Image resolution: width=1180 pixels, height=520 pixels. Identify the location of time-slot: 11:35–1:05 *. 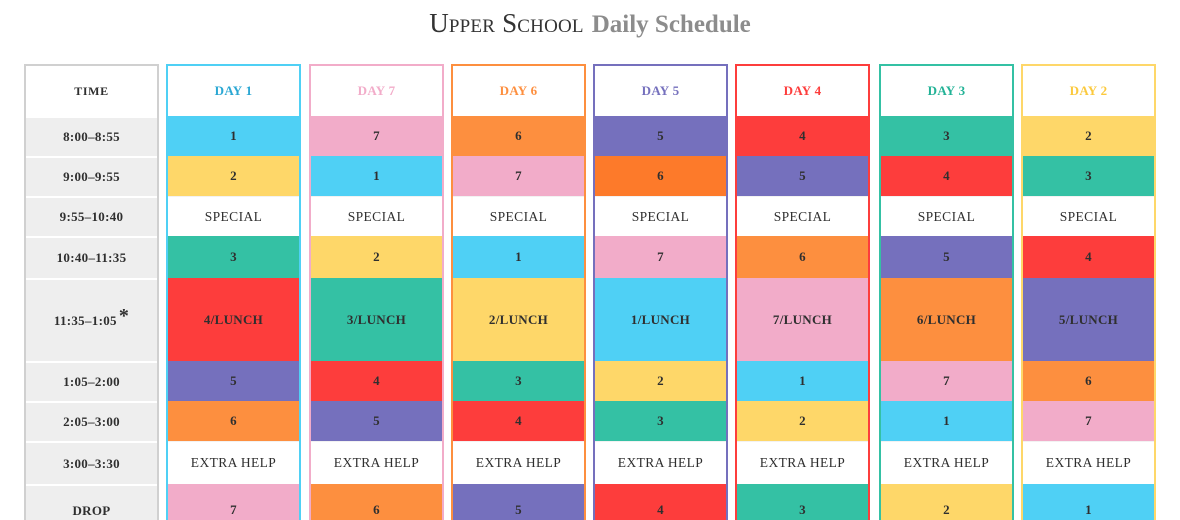
(91, 319).